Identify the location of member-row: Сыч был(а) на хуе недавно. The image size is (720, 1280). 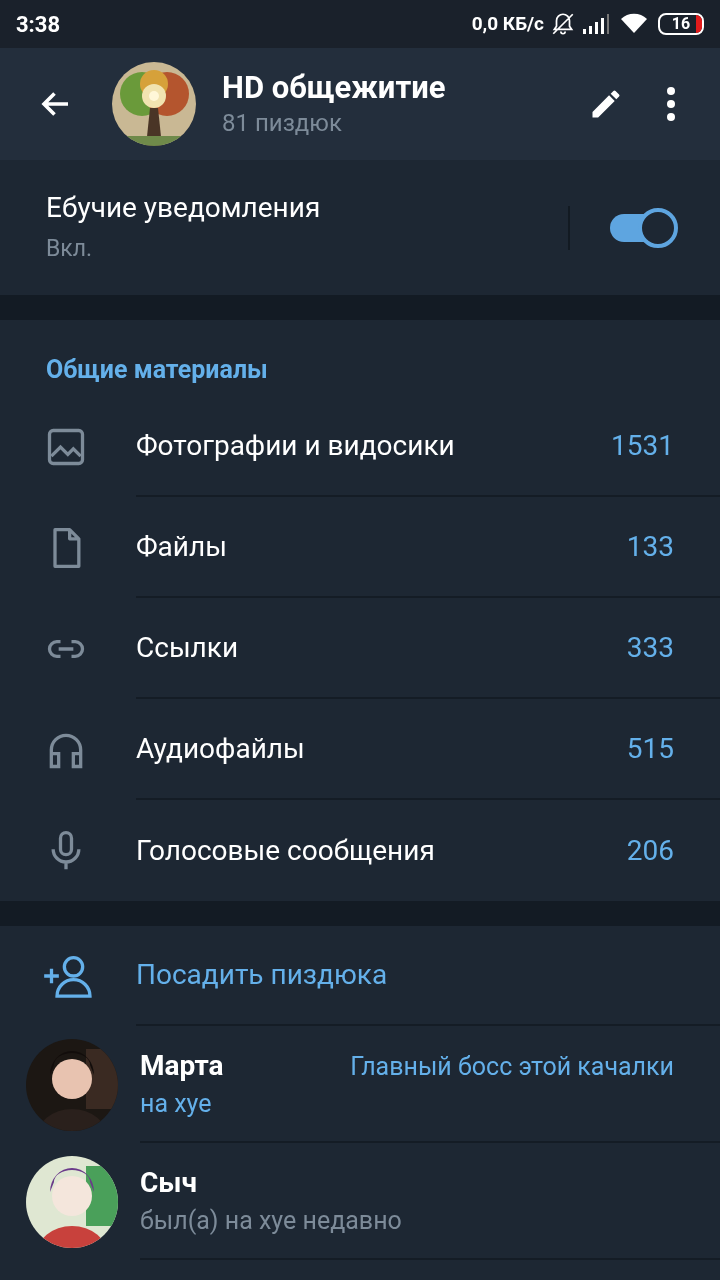
(360, 1201).